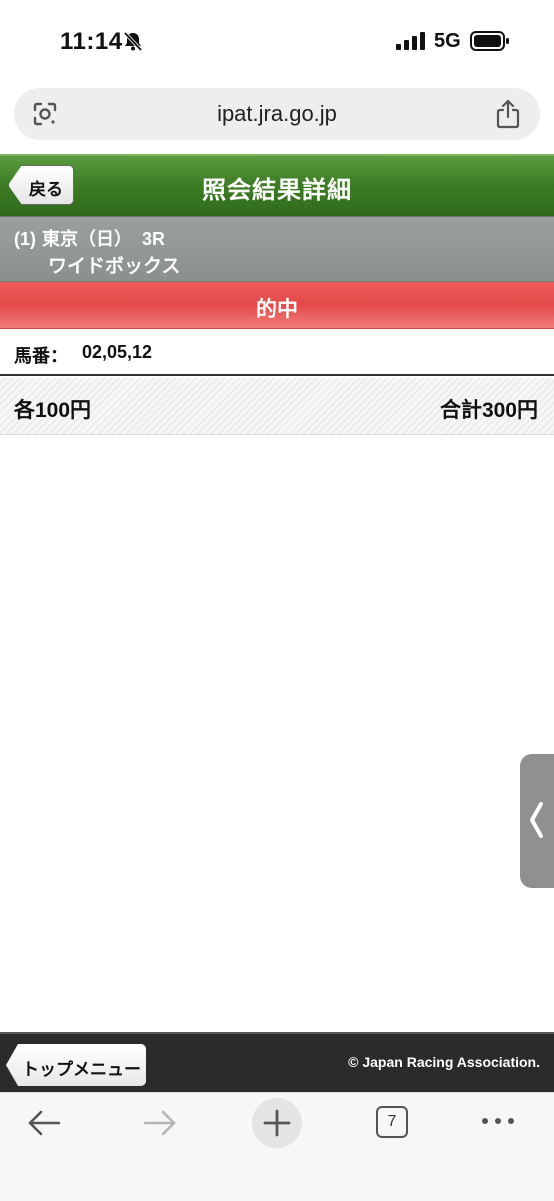 The width and height of the screenshot is (554, 1201). I want to click on share-icon, so click(508, 114).